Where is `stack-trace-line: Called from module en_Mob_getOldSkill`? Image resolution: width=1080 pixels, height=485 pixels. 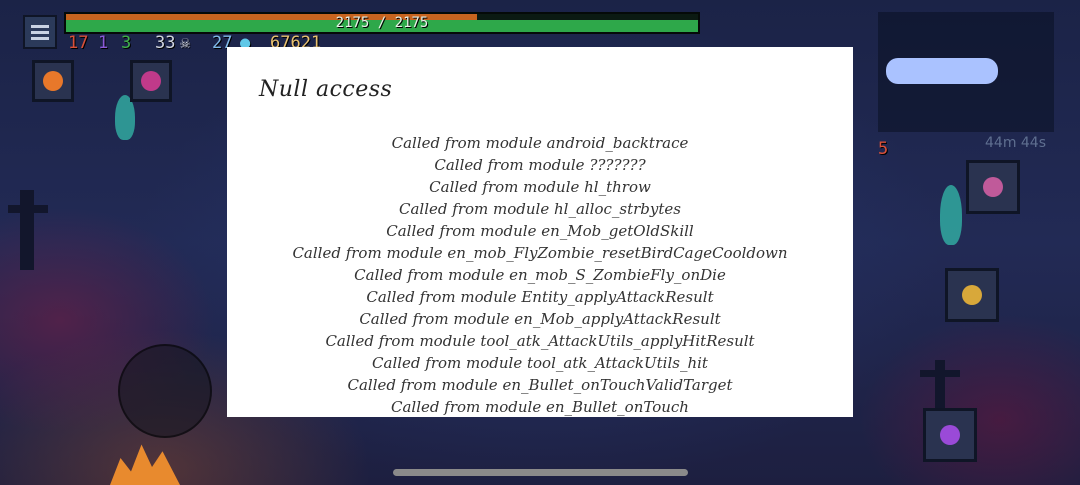 stack-trace-line: Called from module en_Mob_getOldSkill is located at coordinates (540, 231).